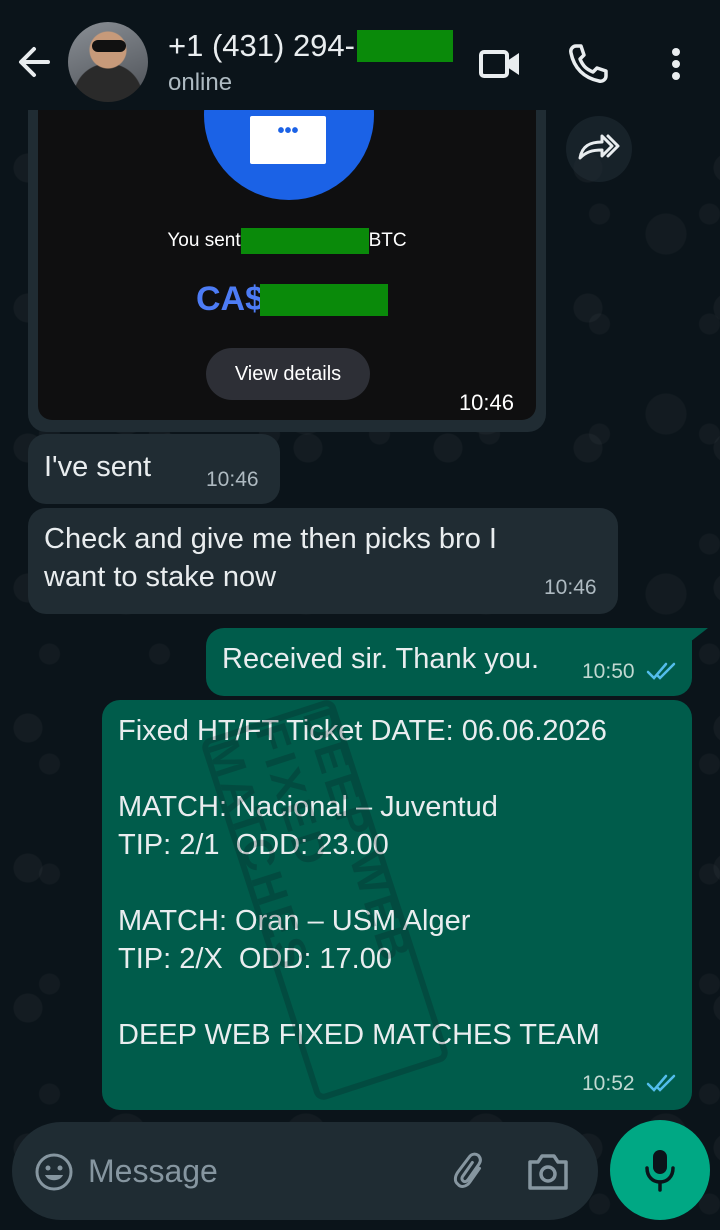 The width and height of the screenshot is (720, 1230). What do you see at coordinates (387, 240) in the screenshot?
I see `sent-suffix: BTC` at bounding box center [387, 240].